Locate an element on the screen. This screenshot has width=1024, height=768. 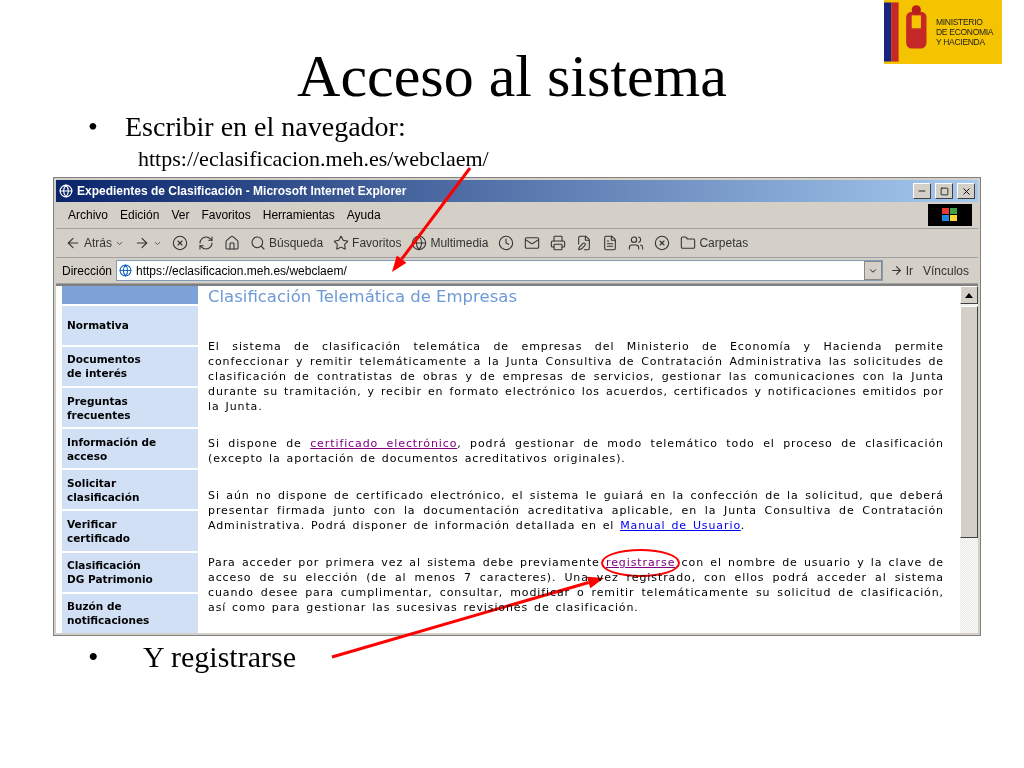
toolbar-button: Favoritos is located at coordinates (367, 243).